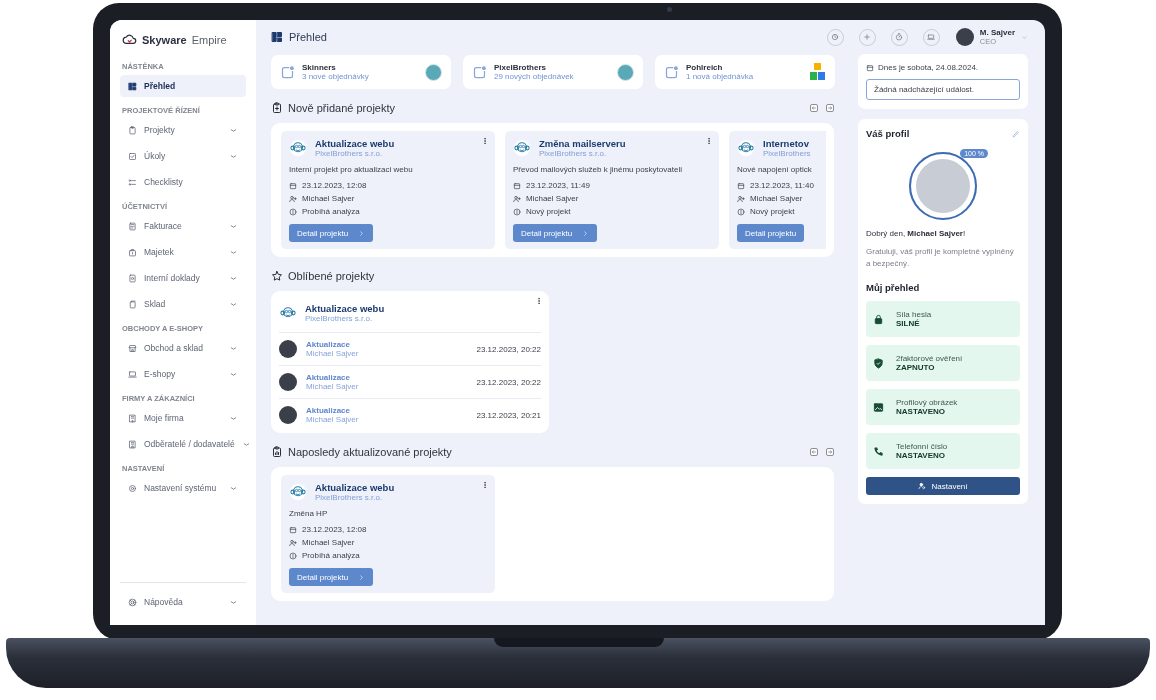 This screenshot has height=700, width=1156. Describe the element at coordinates (835, 37) in the screenshot. I see `clock-icon` at that location.